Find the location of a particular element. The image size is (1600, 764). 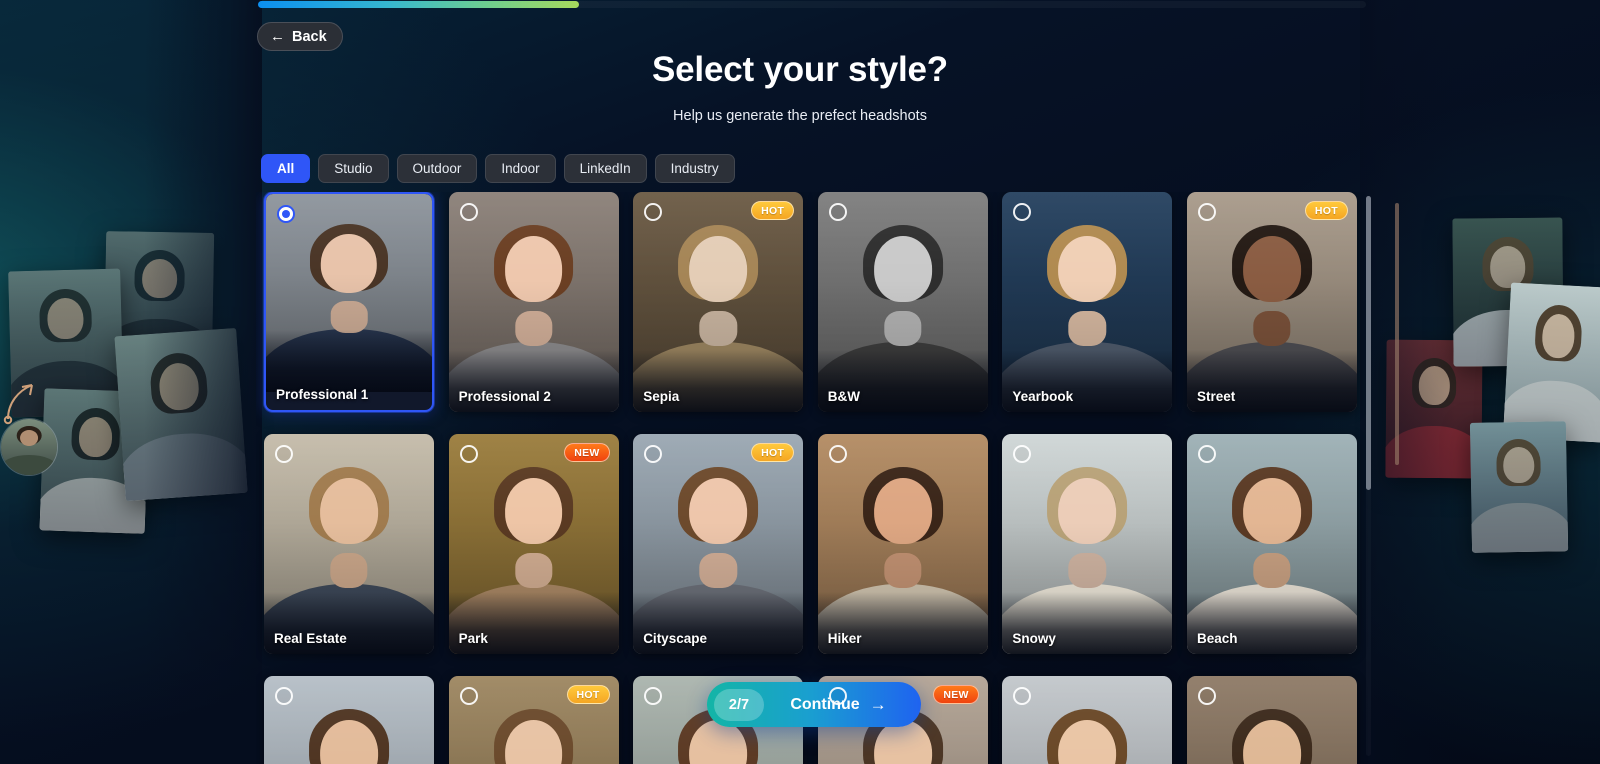

filter-tab-studio: Studio is located at coordinates (353, 168).